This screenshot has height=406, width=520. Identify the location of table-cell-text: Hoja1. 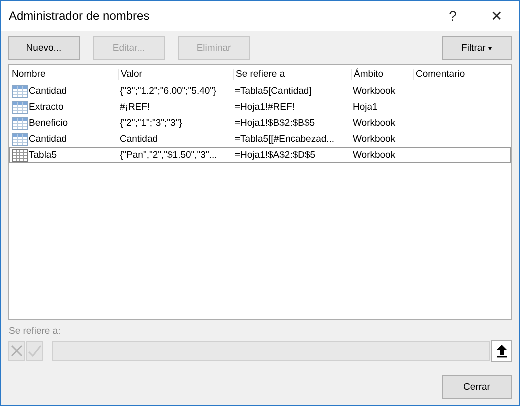
(365, 107).